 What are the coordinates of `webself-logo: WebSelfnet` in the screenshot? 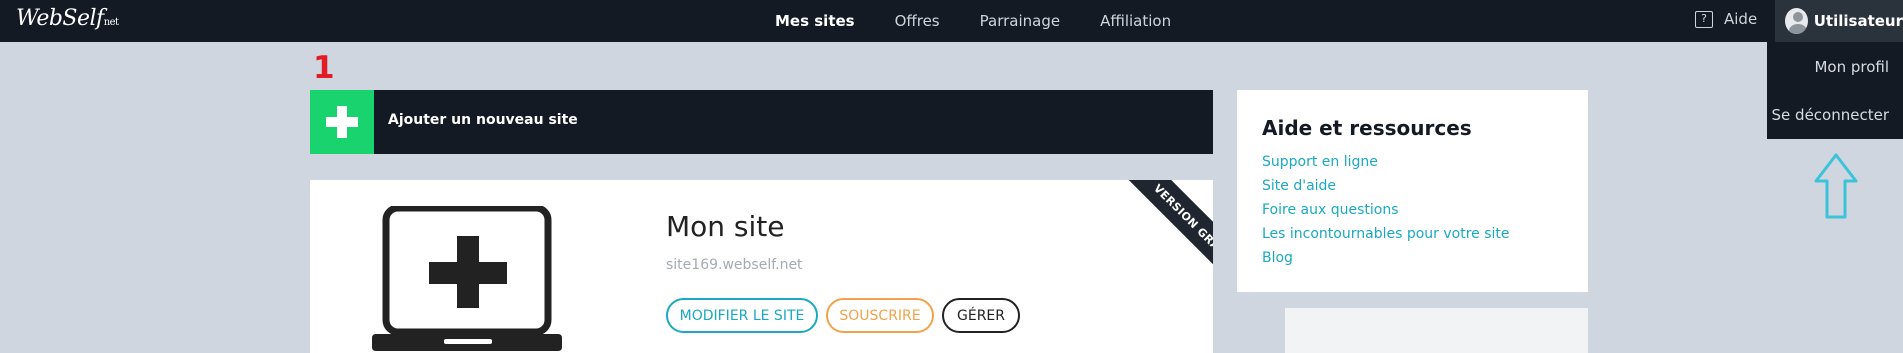 It's located at (67, 18).